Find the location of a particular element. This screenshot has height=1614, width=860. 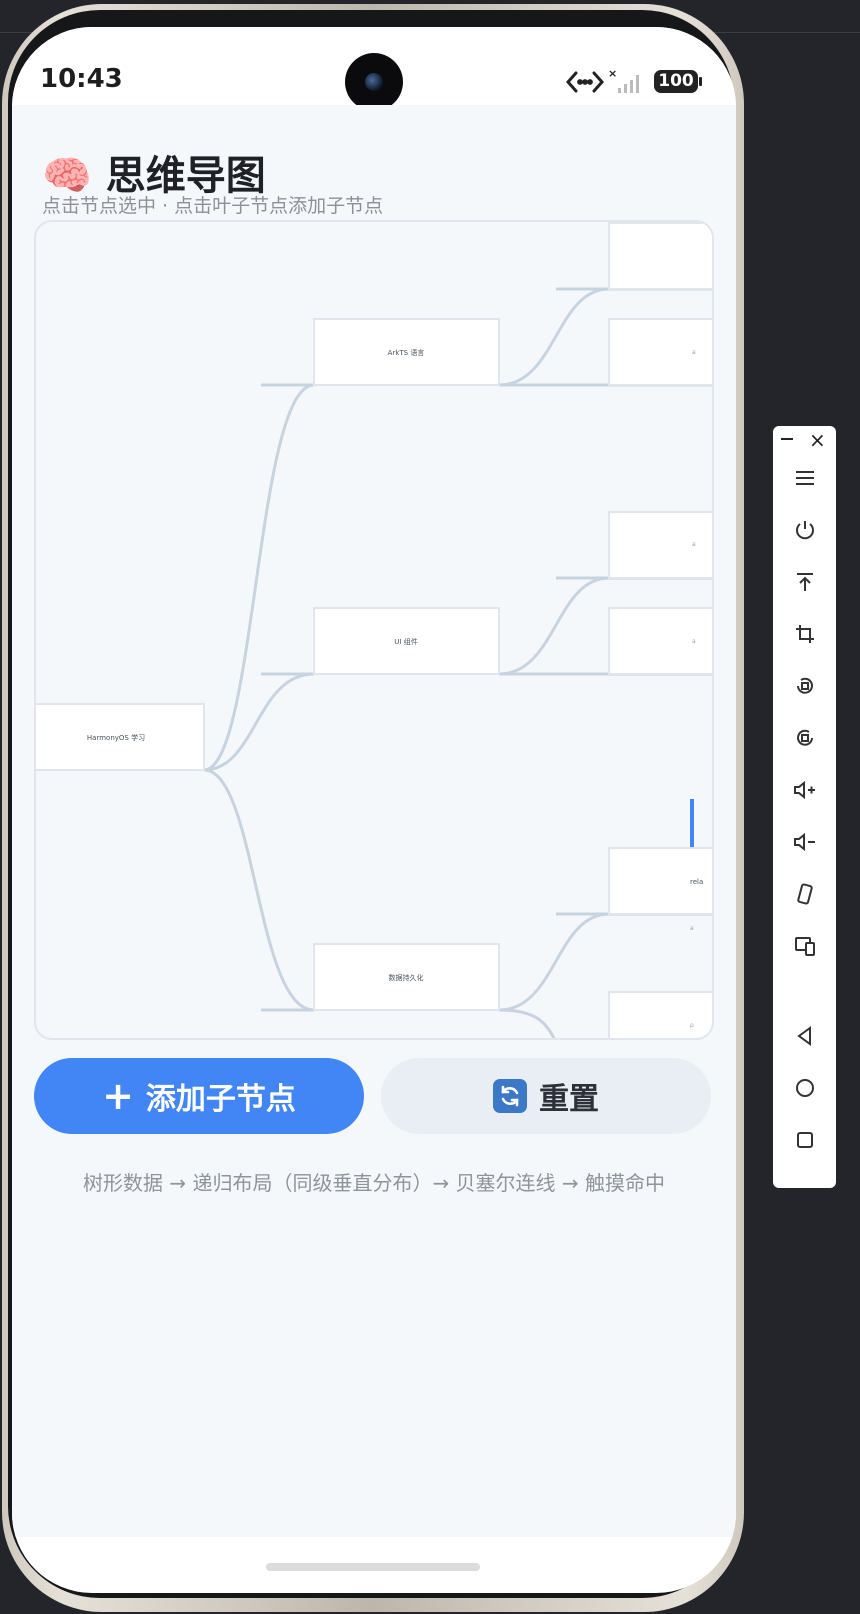

connector-root-data is located at coordinates (259, 890).